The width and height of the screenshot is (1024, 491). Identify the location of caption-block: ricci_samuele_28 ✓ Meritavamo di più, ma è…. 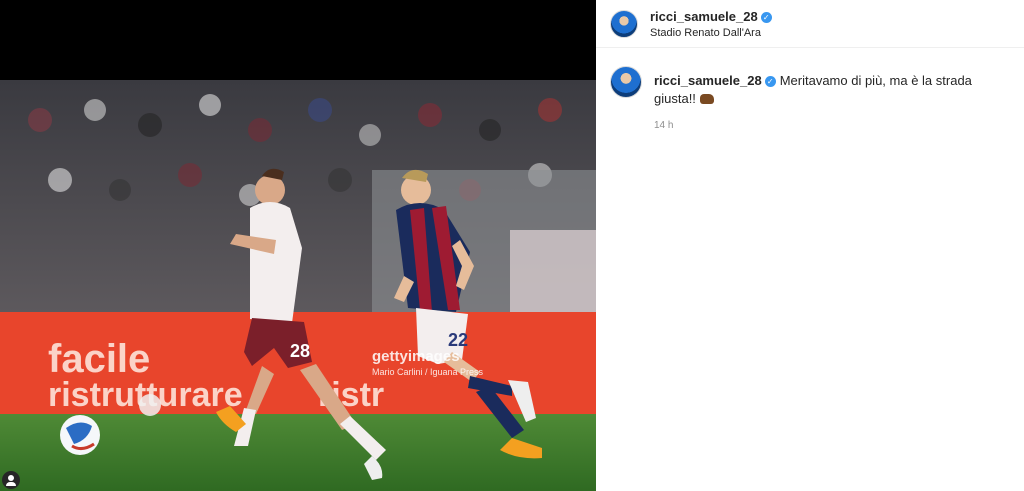
(810, 89).